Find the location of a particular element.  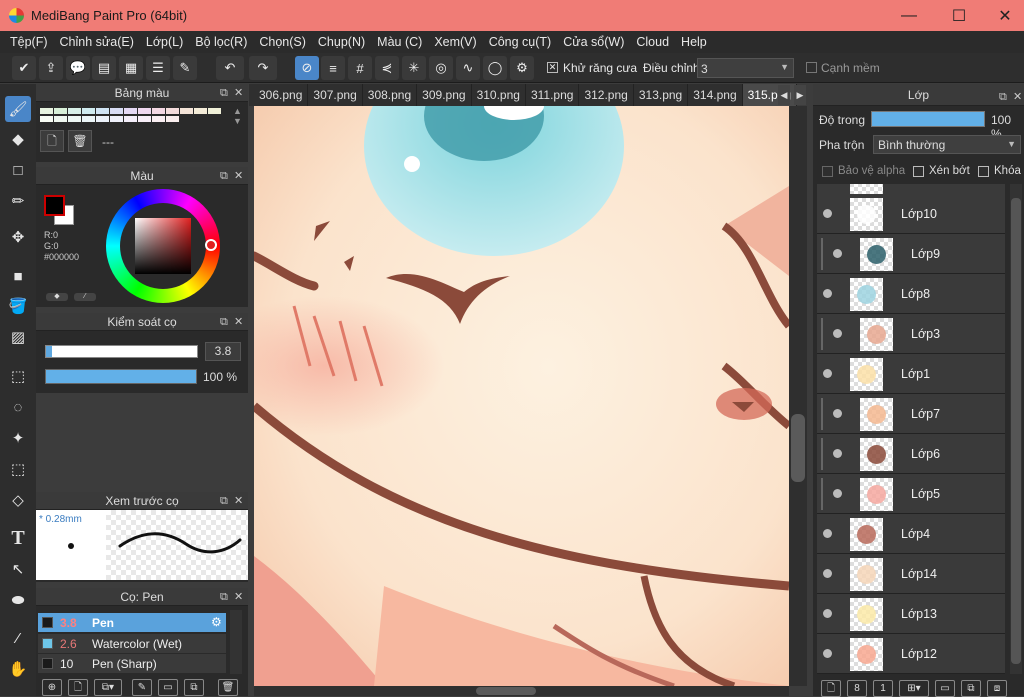

tab-309: 309.png is located at coordinates (444, 95).